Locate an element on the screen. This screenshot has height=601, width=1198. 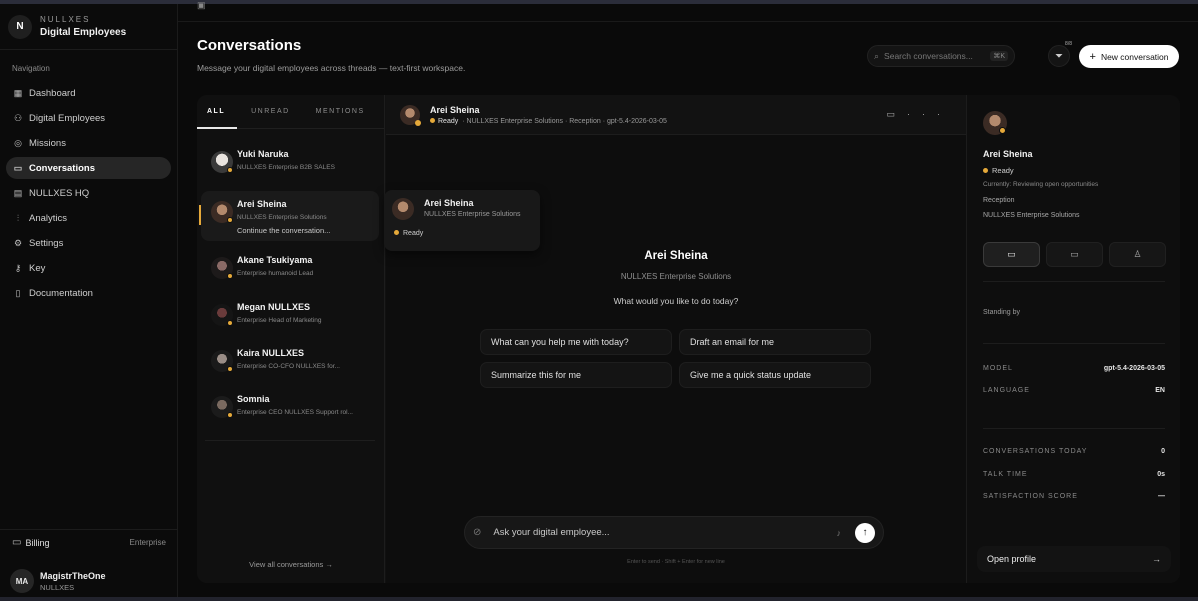
send-button: ↑ is located at coordinates (865, 532).